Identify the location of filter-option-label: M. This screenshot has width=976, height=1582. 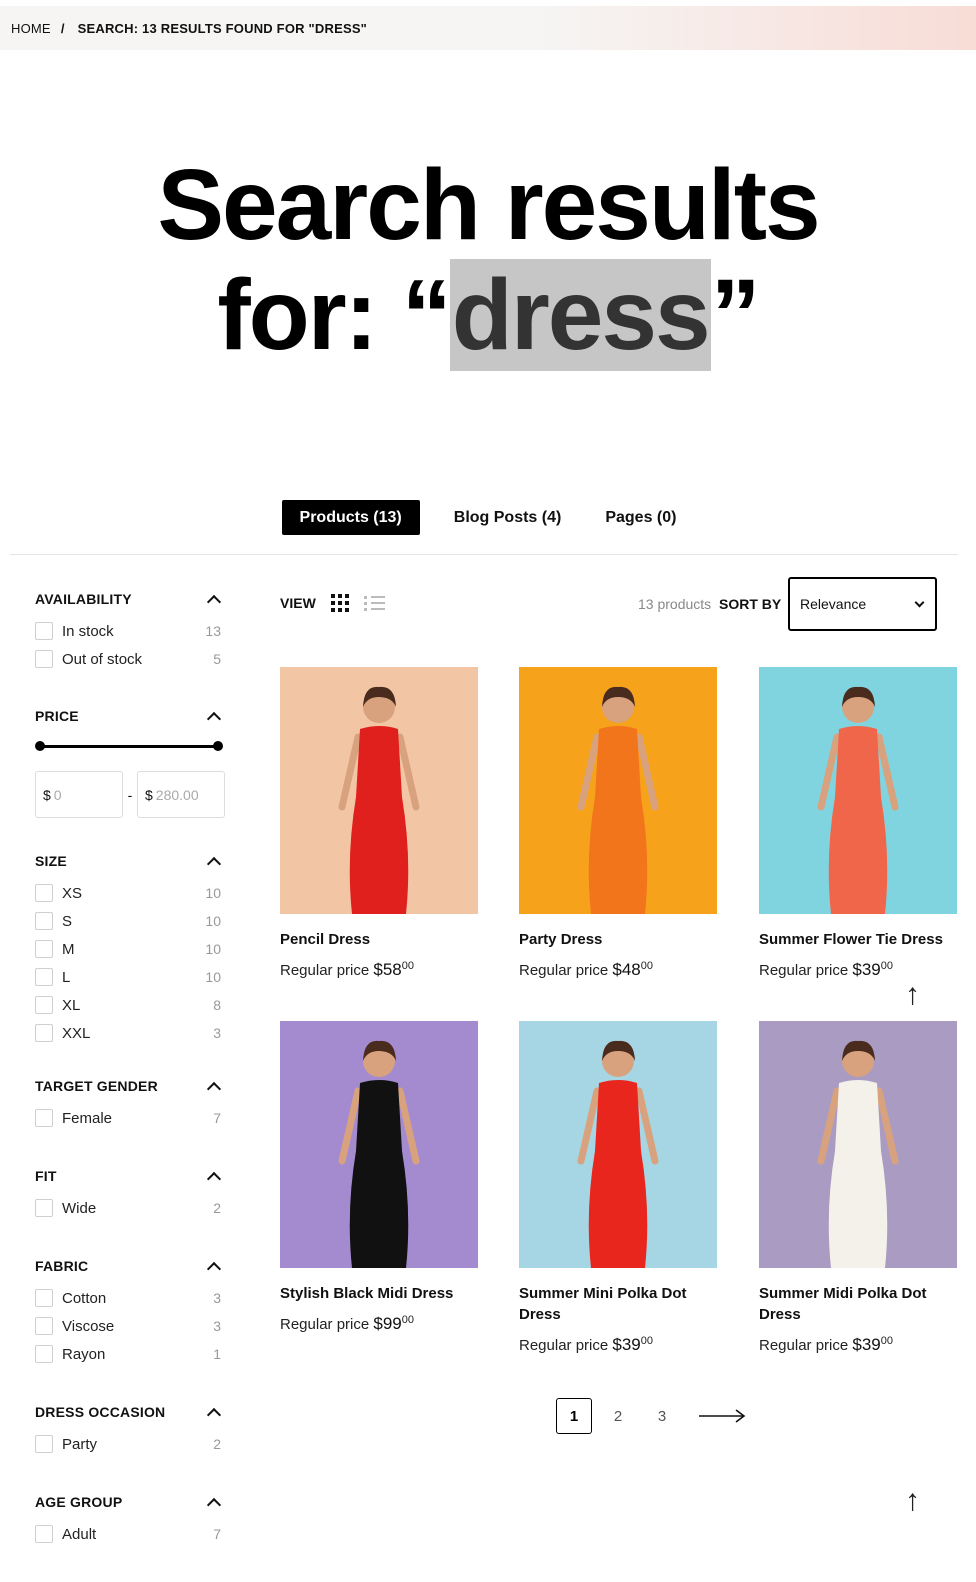
(68, 949).